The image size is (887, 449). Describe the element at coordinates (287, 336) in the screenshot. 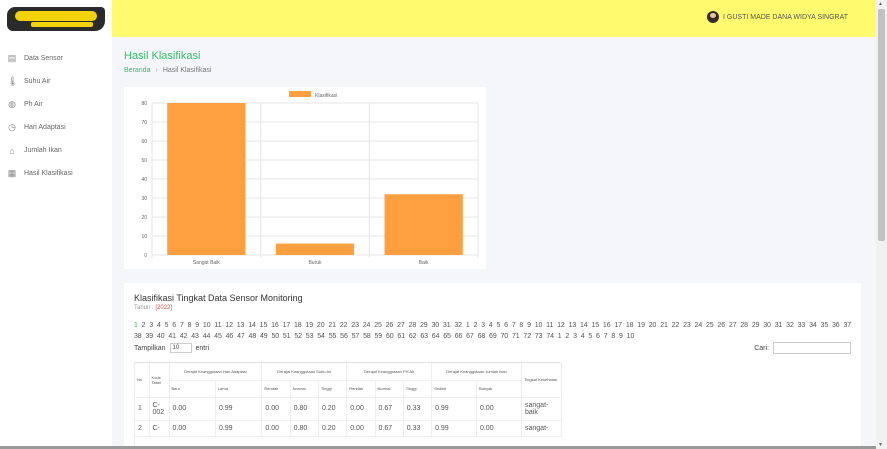

I see `page-link: 51` at that location.